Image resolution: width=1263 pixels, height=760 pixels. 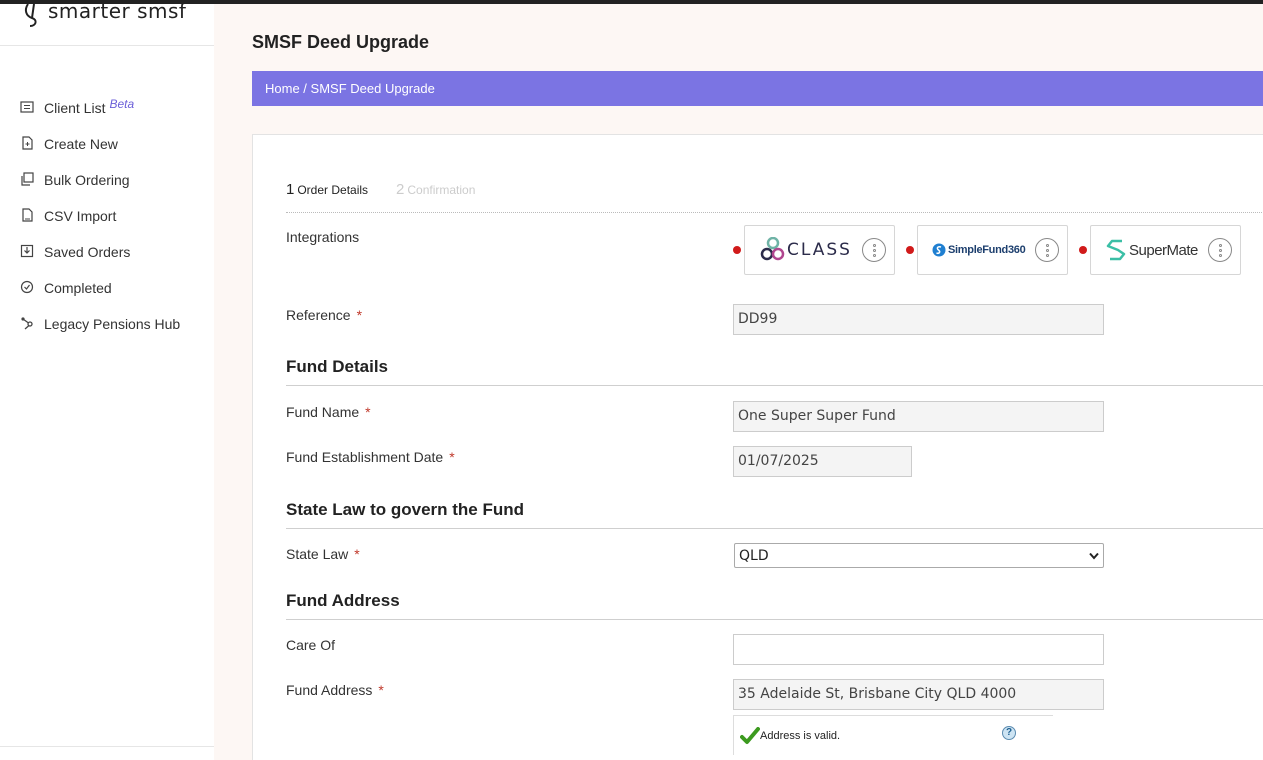 I want to click on address-status-text: Address is valid., so click(x=800, y=735).